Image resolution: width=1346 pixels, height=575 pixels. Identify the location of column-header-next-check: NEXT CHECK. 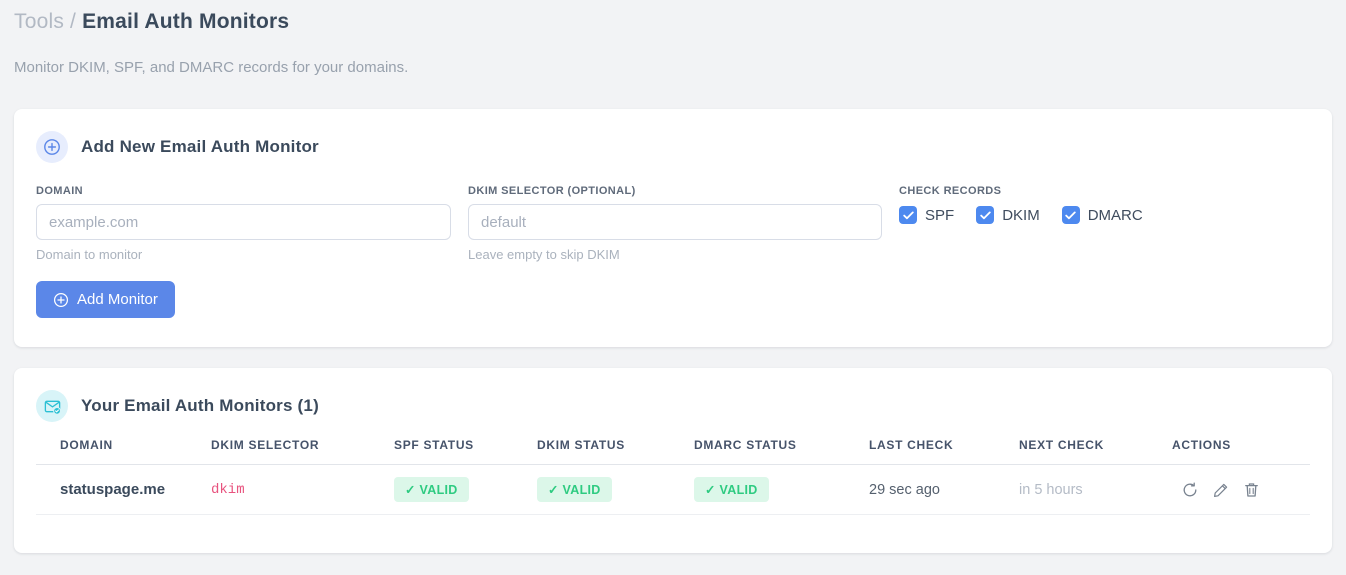
(1062, 445).